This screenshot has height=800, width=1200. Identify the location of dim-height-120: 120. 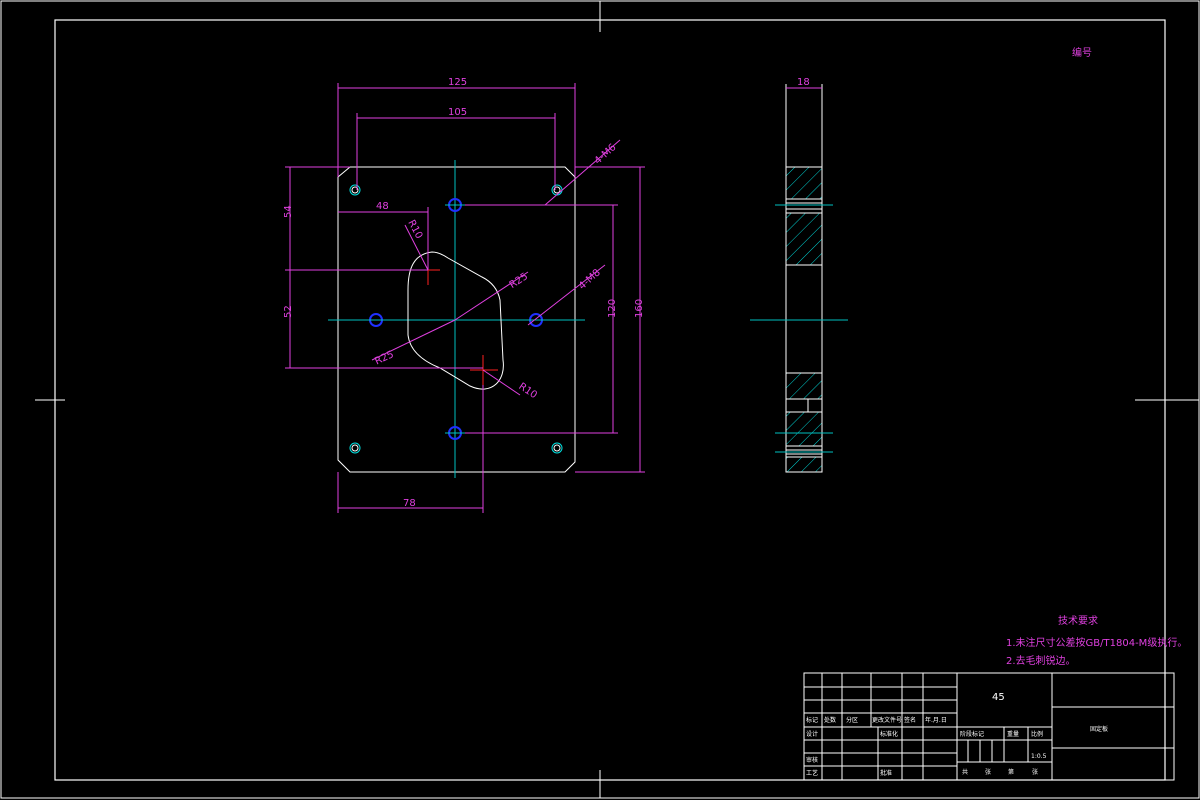
(612, 308).